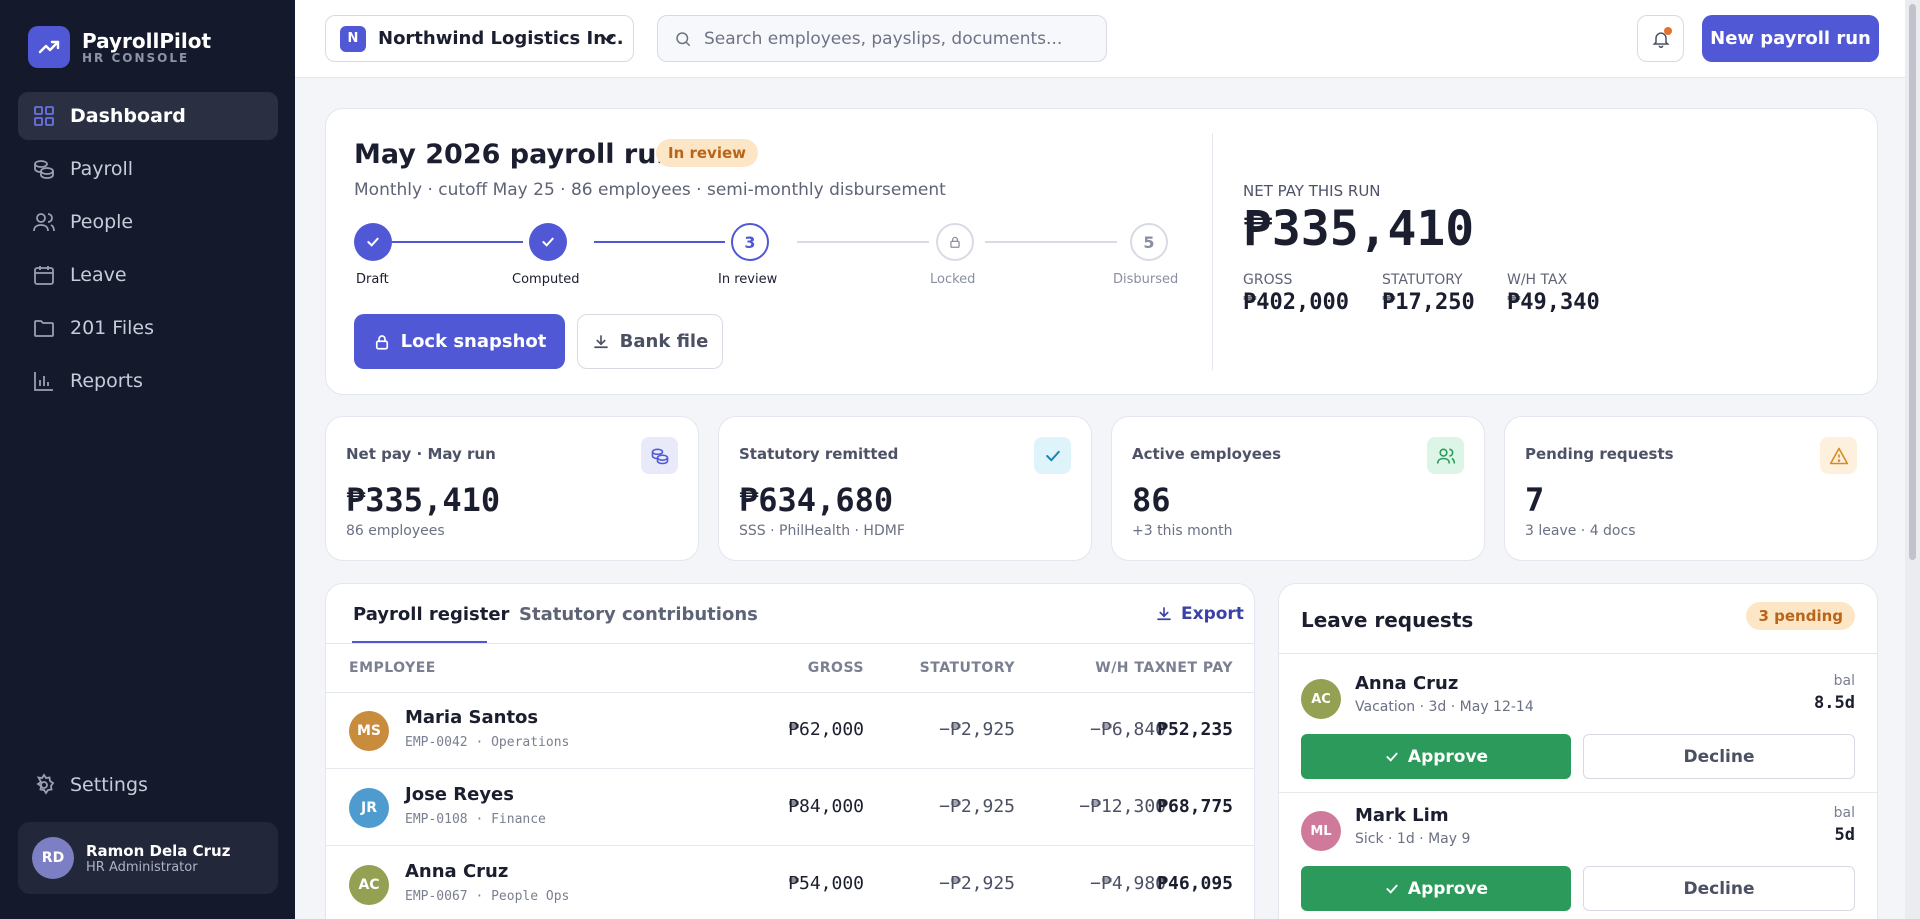 The height and width of the screenshot is (919, 1920). Describe the element at coordinates (475, 819) in the screenshot. I see `employee-meta: EMP-0108 · Finance` at that location.